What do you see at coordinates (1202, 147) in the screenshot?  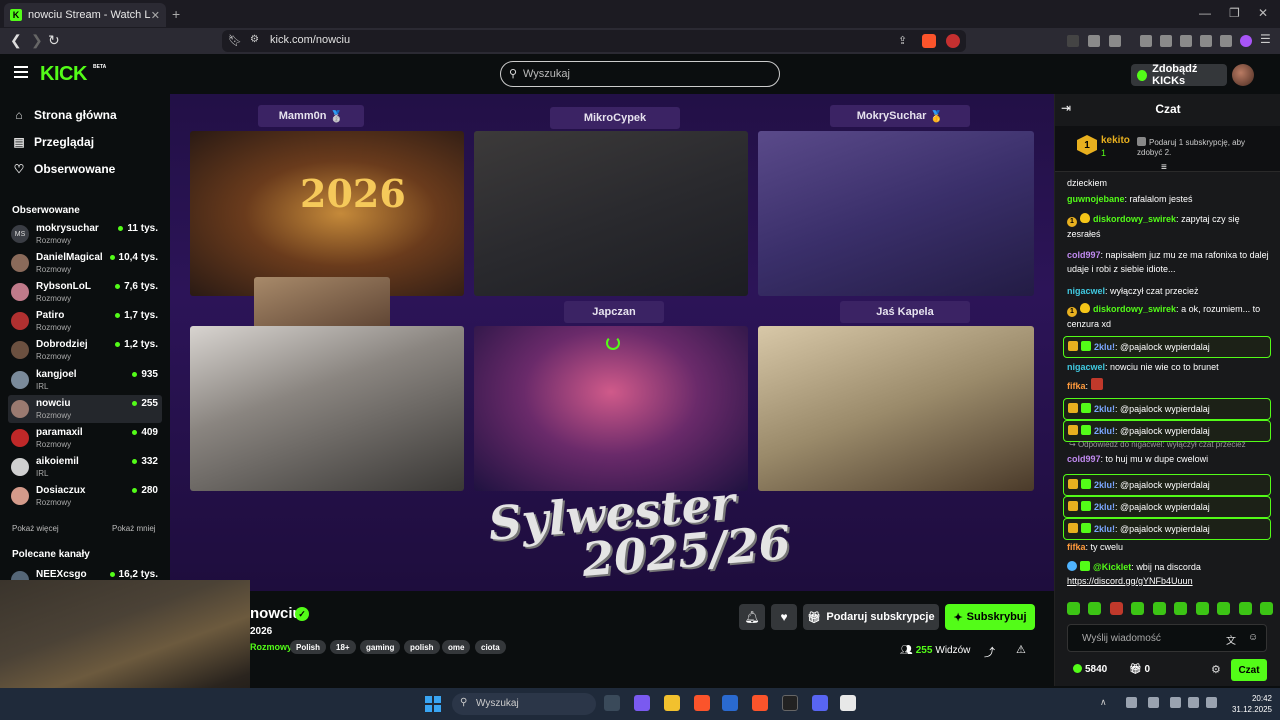 I see `gift-prompt: Podaruj 1 subskrypcję, aby zdobyć 2.` at bounding box center [1202, 147].